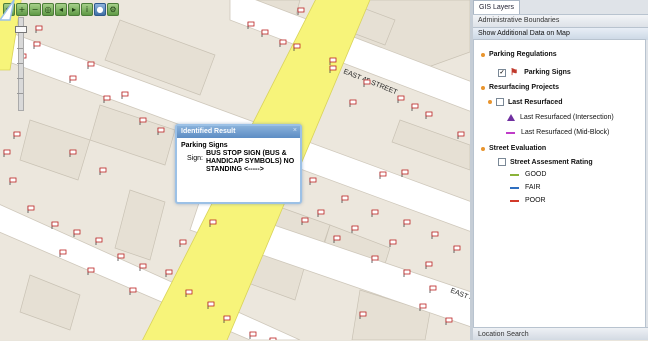 This screenshot has height=341, width=648. I want to click on accordion-administrative-boundaries: Administrative Boundaries, so click(560, 20).